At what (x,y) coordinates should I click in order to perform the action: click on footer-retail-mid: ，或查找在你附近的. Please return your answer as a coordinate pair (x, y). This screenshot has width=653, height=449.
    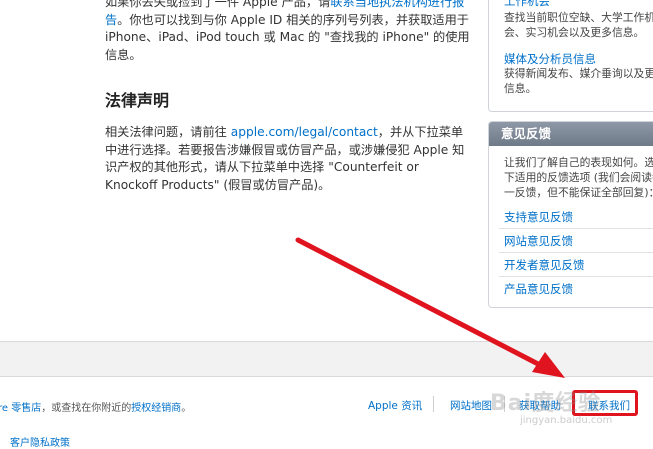
    Looking at the image, I should click on (86, 408).